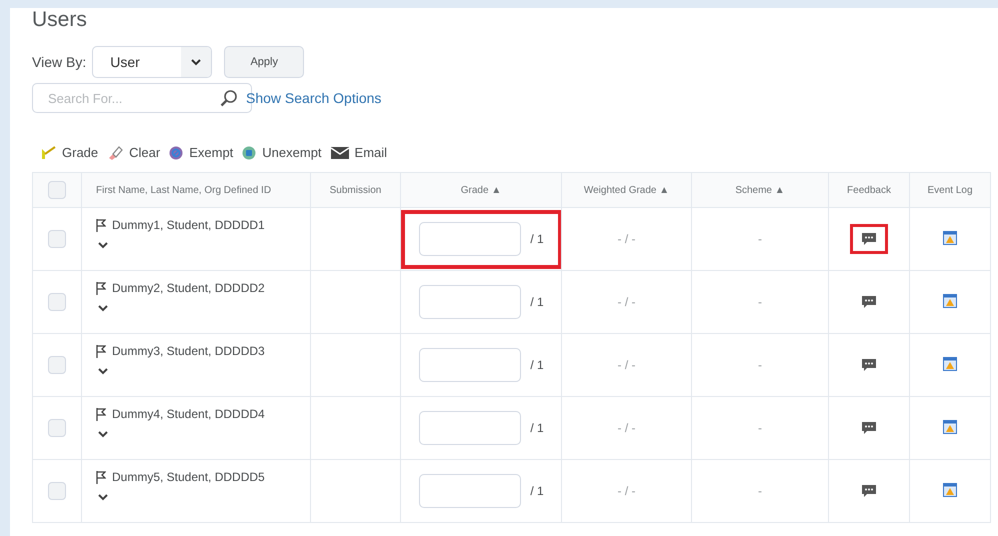 This screenshot has width=998, height=536. What do you see at coordinates (869, 190) in the screenshot?
I see `column-header: Feedback` at bounding box center [869, 190].